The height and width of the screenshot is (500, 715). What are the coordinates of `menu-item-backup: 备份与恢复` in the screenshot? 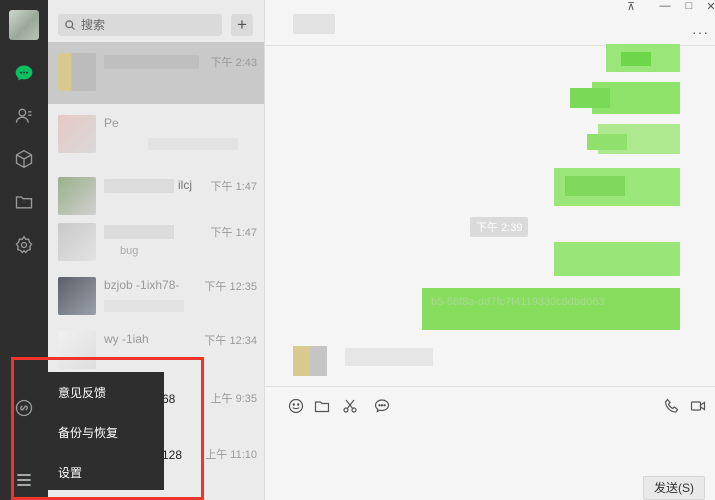 It's located at (88, 432).